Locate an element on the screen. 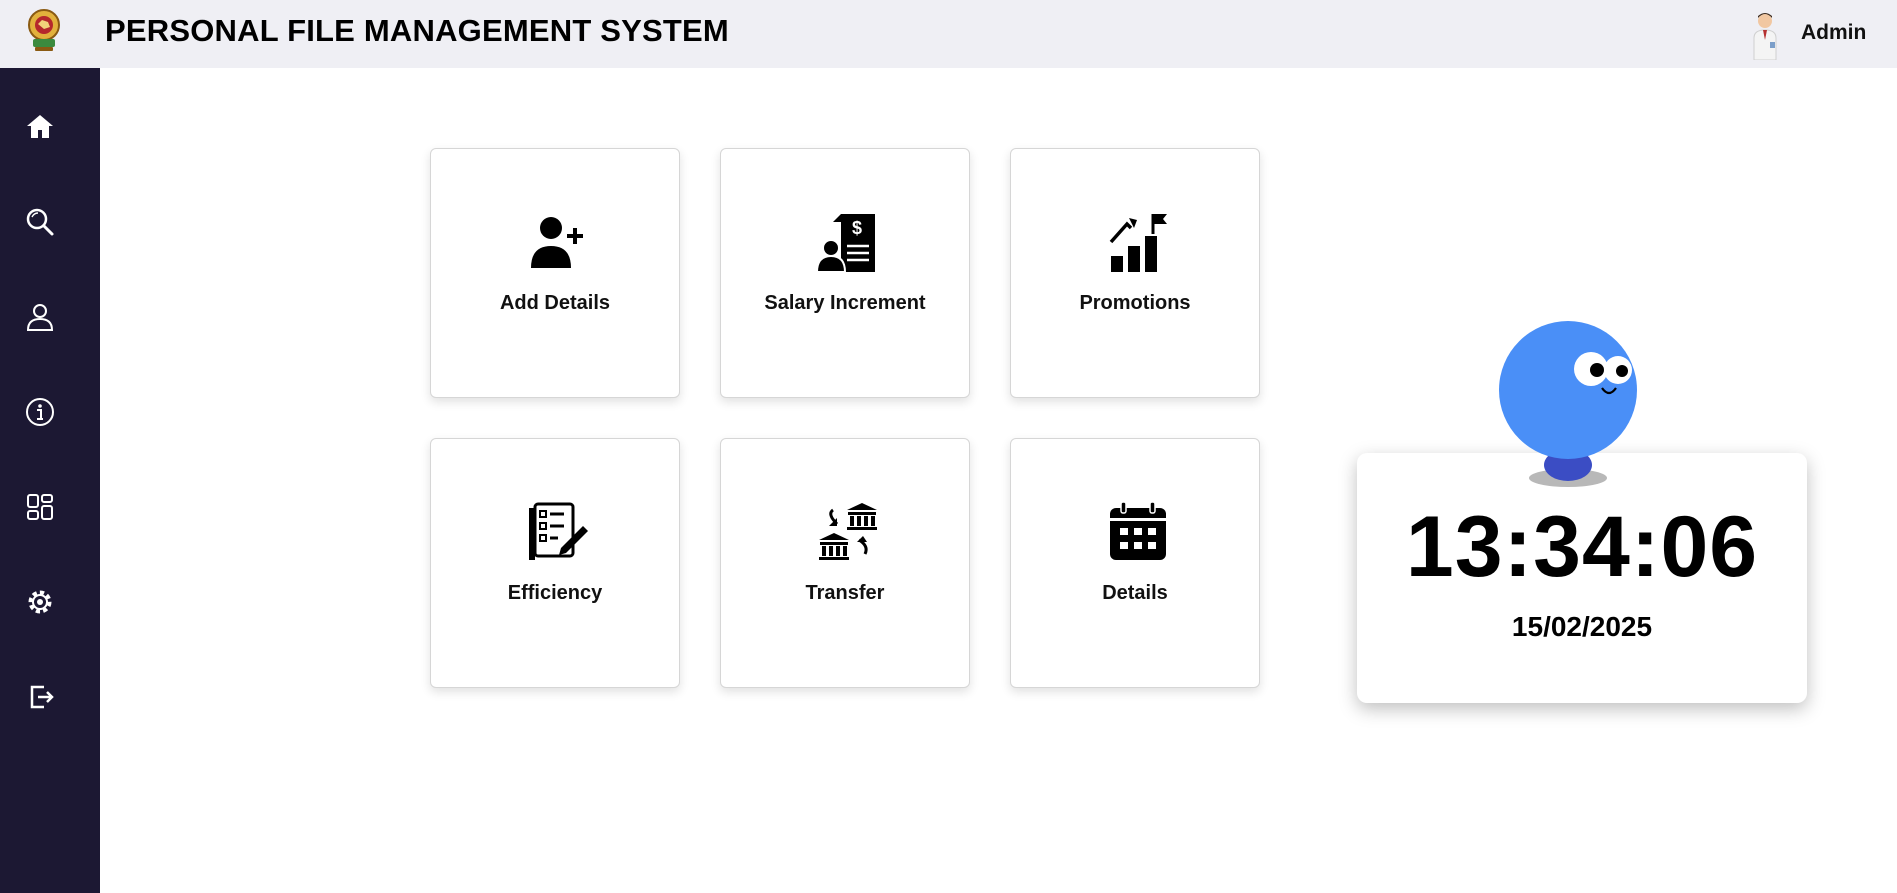 The image size is (1897, 893). settings-icon is located at coordinates (40, 602).